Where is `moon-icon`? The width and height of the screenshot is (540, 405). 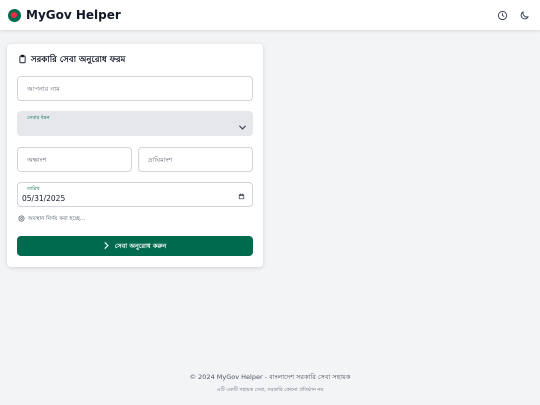
moon-icon is located at coordinates (524, 15).